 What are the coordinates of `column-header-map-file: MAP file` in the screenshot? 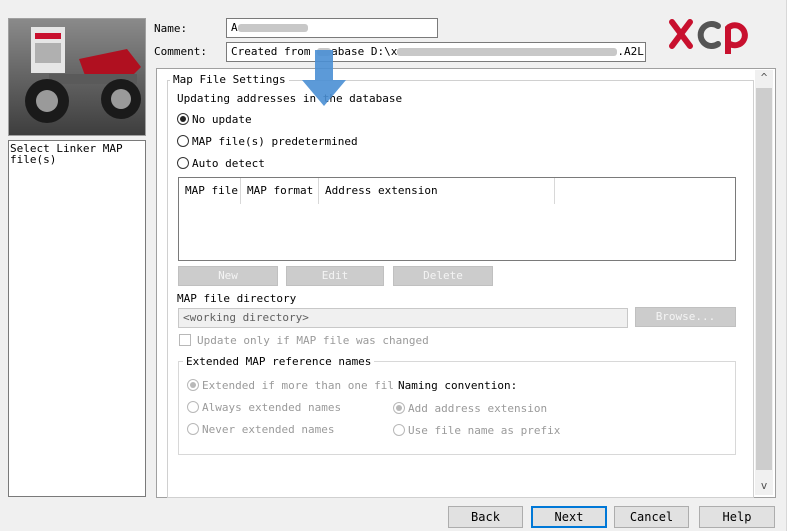 It's located at (210, 191).